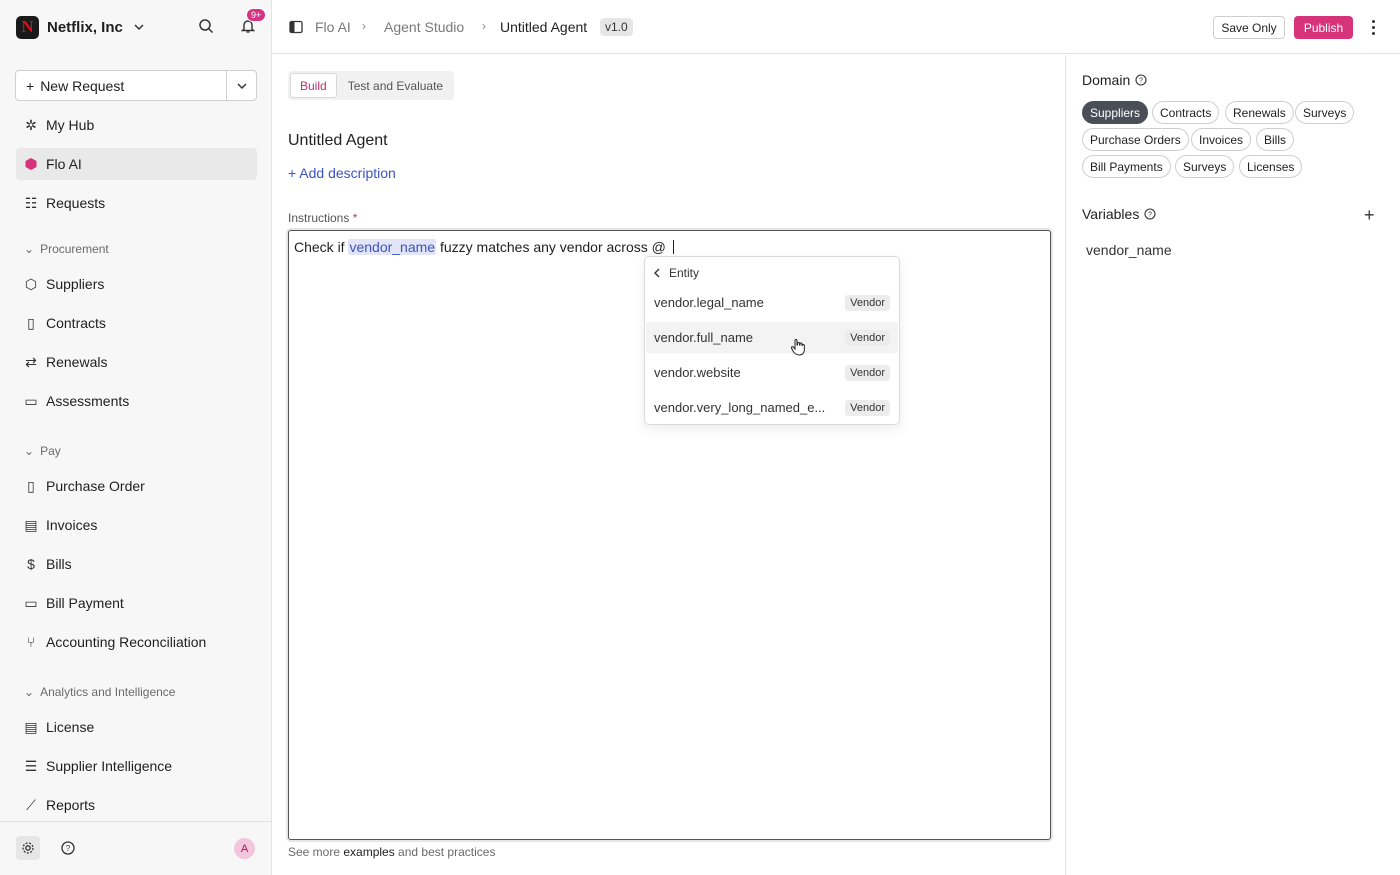 This screenshot has width=1400, height=875. Describe the element at coordinates (75, 284) in the screenshot. I see `sidebar-item-label: Suppliers` at that location.